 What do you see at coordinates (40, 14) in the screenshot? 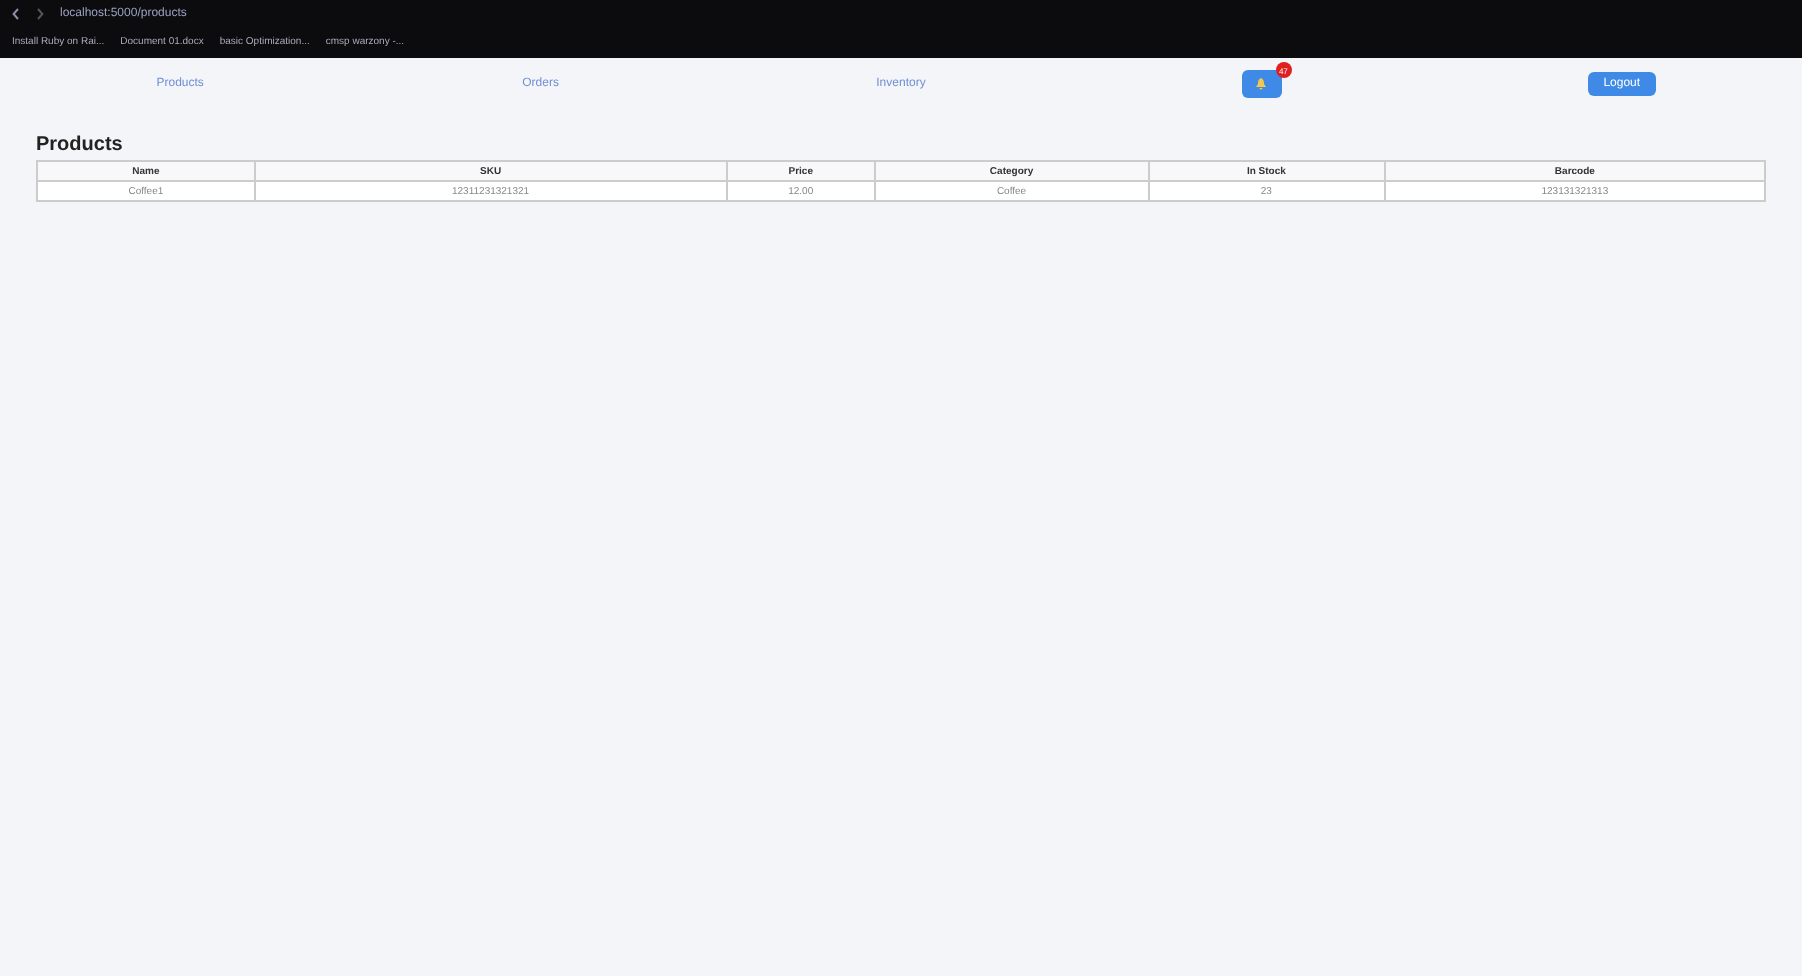
I see `forward-icon` at bounding box center [40, 14].